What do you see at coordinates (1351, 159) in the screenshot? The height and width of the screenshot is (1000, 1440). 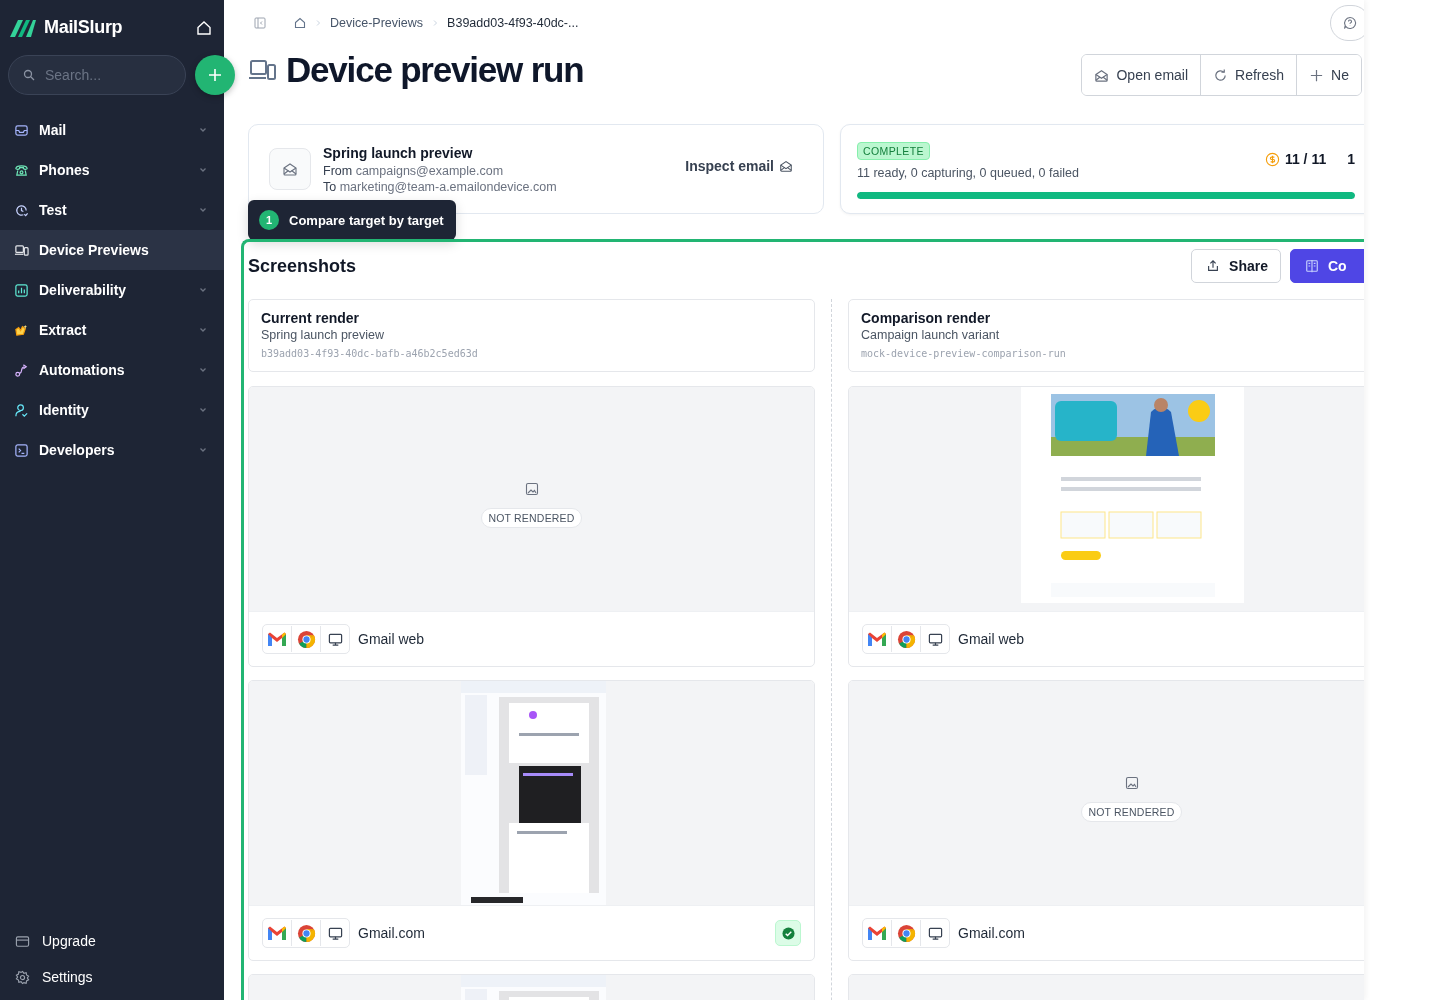 I see `count: 1` at bounding box center [1351, 159].